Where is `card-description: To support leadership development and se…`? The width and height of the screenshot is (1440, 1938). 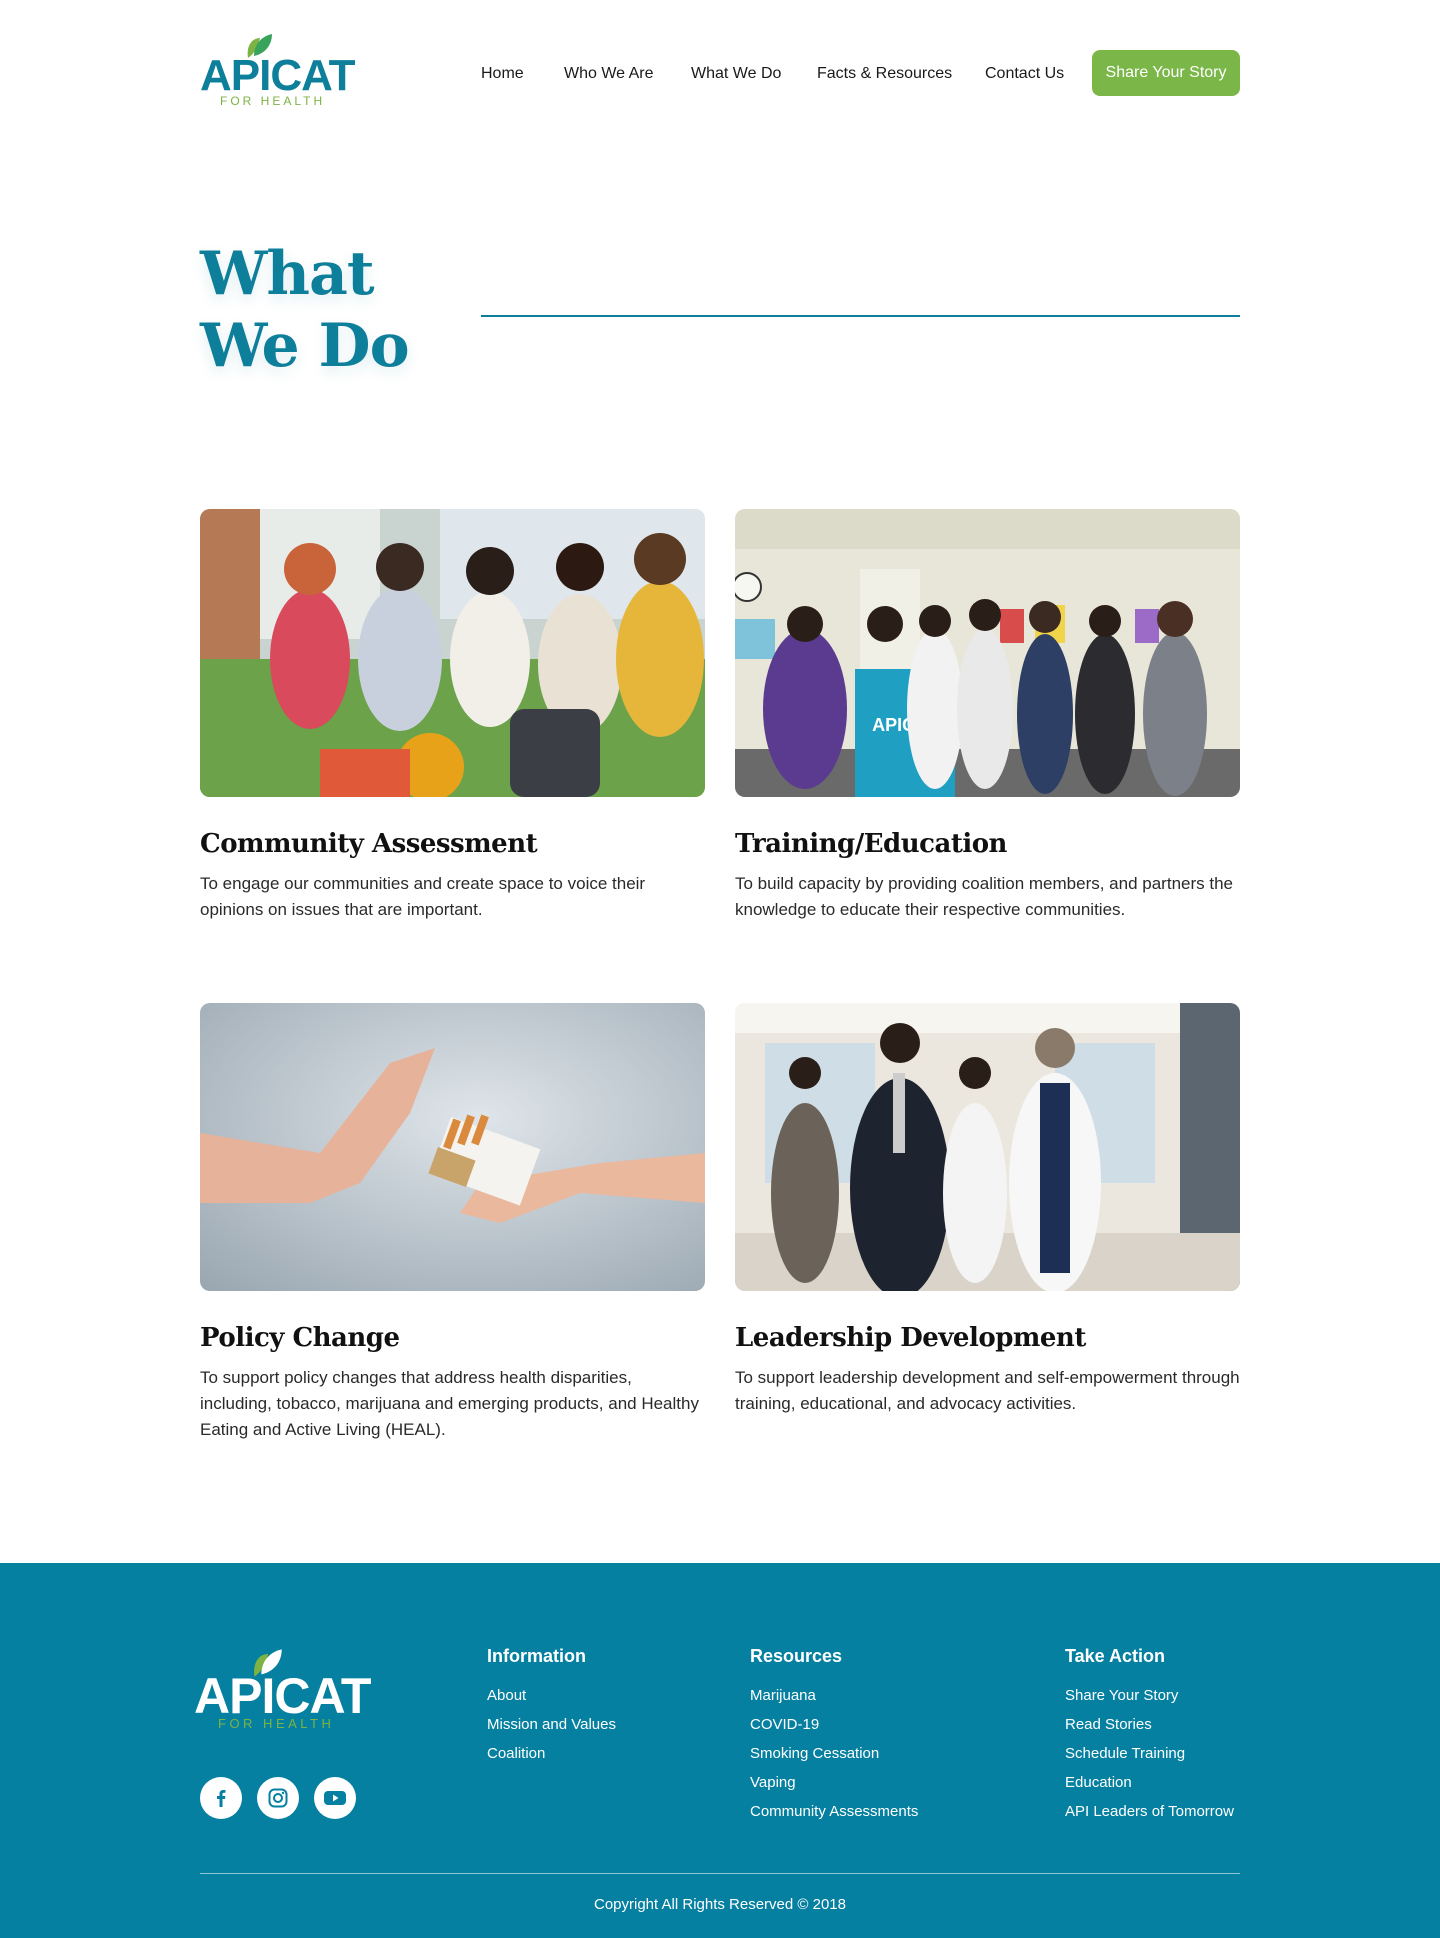
card-description: To support leadership development and se… is located at coordinates (987, 1390).